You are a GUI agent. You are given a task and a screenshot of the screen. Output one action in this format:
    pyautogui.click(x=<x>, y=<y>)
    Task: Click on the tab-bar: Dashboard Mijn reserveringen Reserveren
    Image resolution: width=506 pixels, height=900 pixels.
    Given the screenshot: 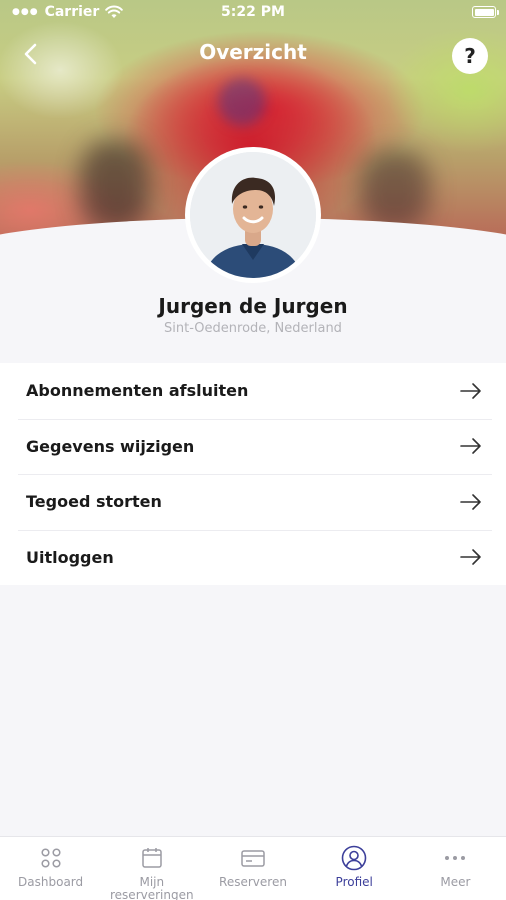 What is the action you would take?
    pyautogui.click(x=253, y=868)
    